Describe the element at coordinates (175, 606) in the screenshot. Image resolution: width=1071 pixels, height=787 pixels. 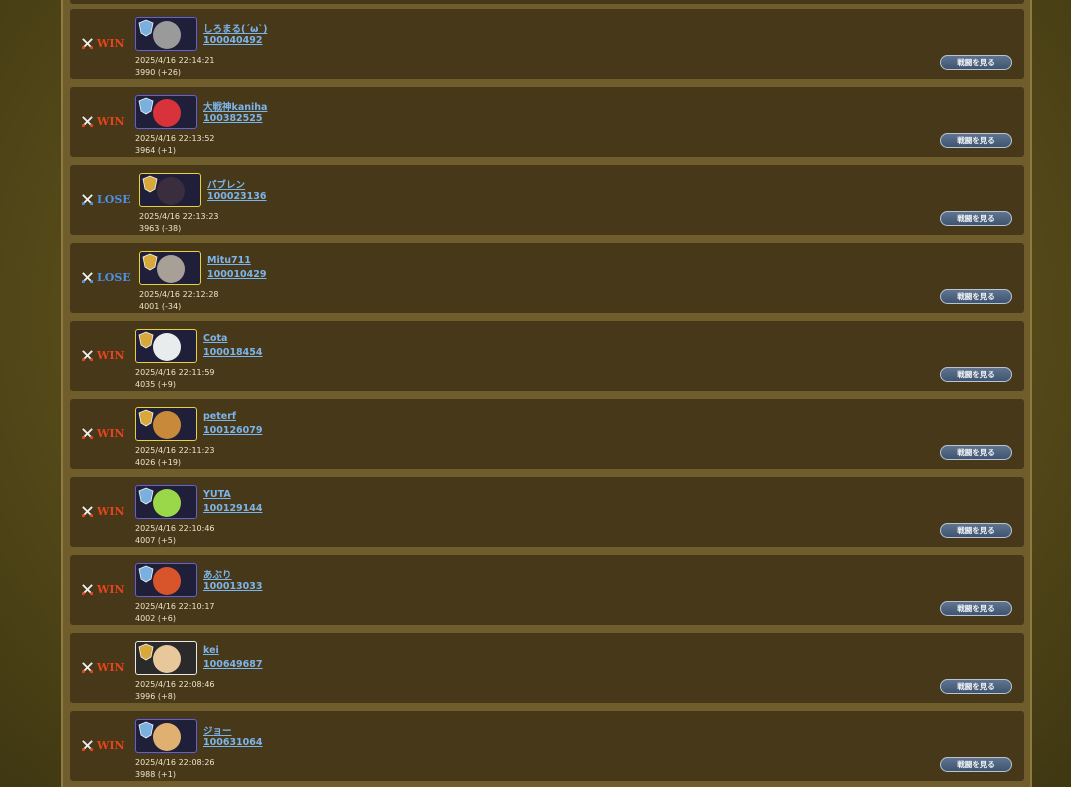
I see `battle-datetime: 2025/4/16 22:10:17` at that location.